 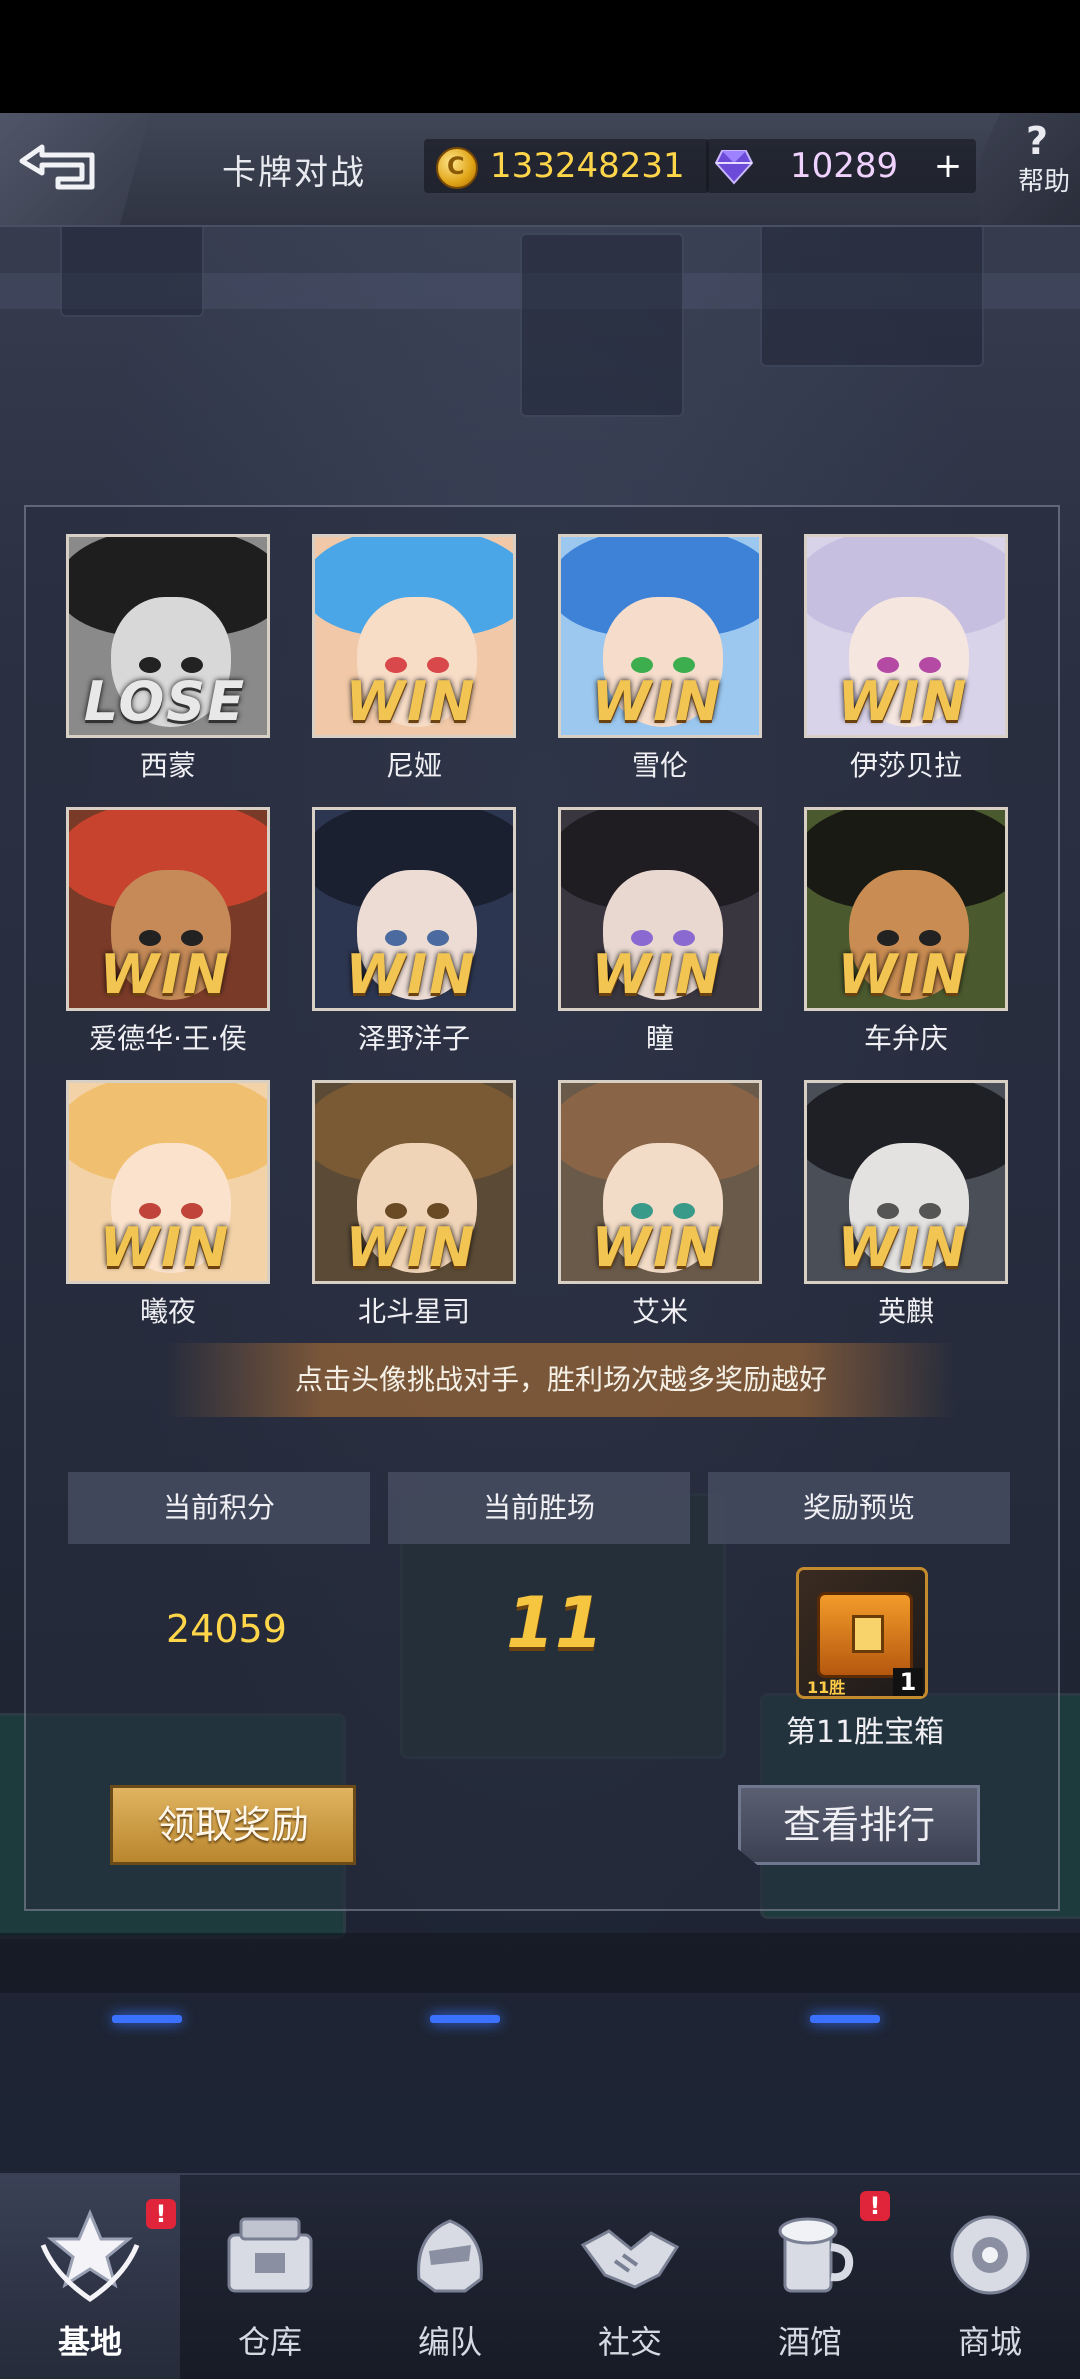 I want to click on tavern-icon, so click(x=816, y=2255).